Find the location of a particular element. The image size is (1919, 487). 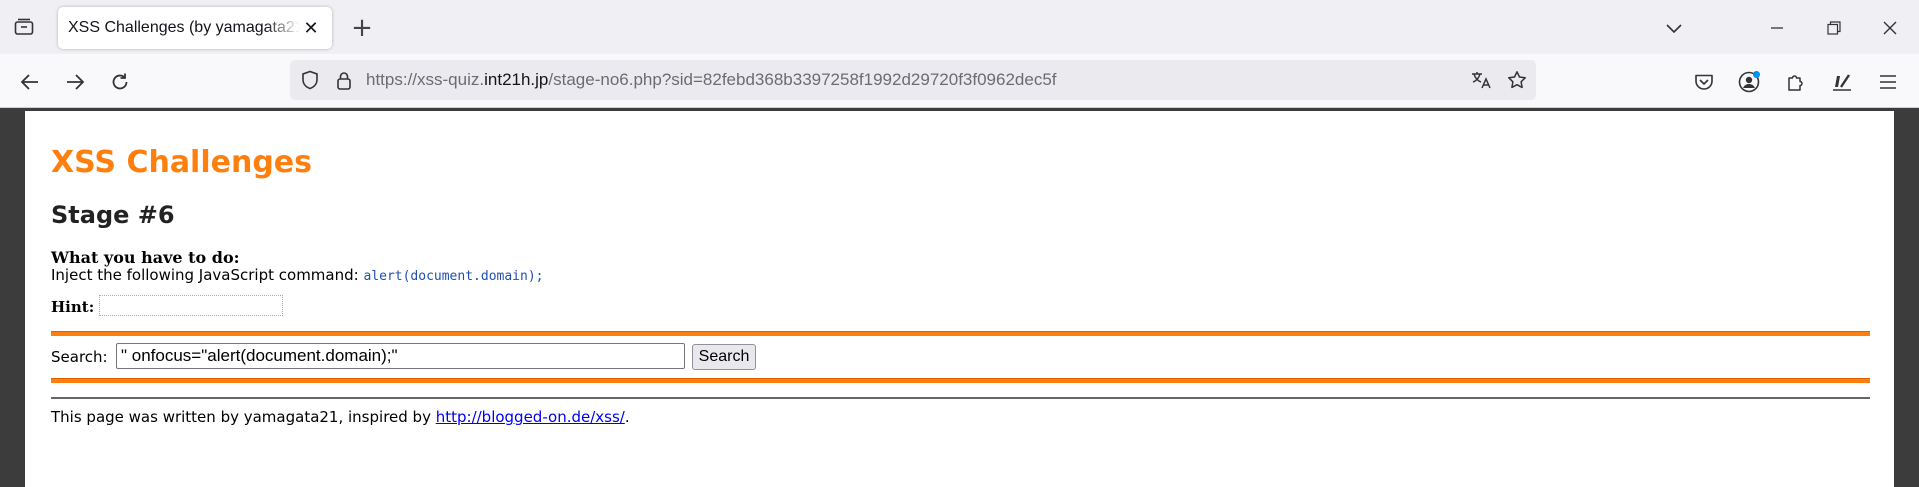

plus-icon: + is located at coordinates (362, 28).